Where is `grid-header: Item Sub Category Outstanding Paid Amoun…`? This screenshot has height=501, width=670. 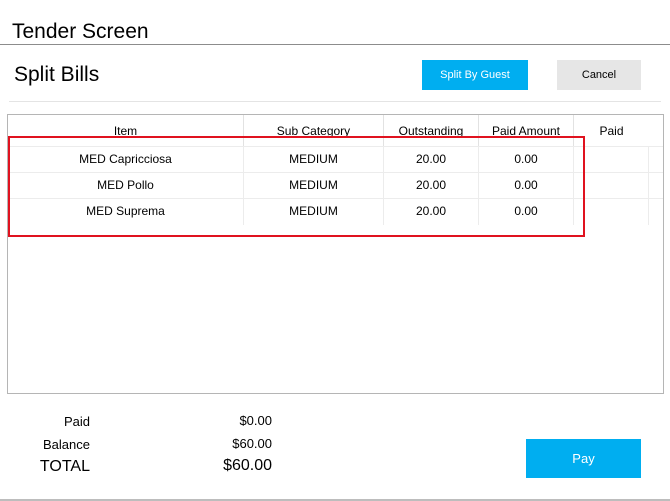
grid-header: Item Sub Category Outstanding Paid Amoun… is located at coordinates (335, 130).